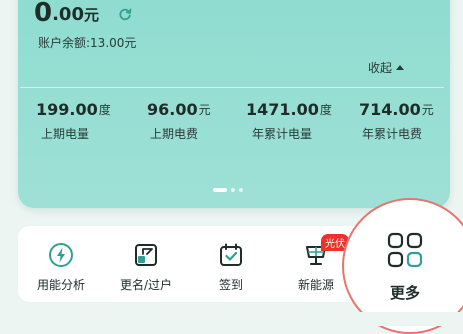 This screenshot has height=334, width=463. What do you see at coordinates (61, 267) in the screenshot?
I see `menu-item-energy-analysis: 用能分析` at bounding box center [61, 267].